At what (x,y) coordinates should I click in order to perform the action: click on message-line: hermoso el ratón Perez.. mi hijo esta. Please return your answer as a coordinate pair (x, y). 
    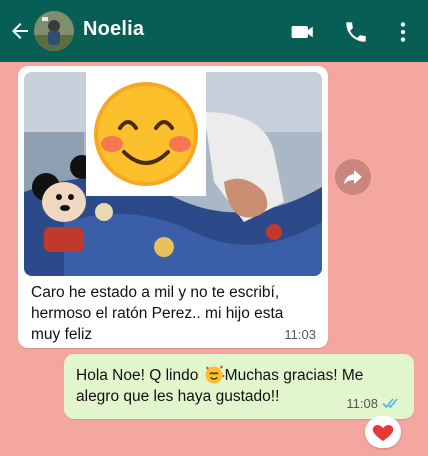
    Looking at the image, I should click on (157, 313).